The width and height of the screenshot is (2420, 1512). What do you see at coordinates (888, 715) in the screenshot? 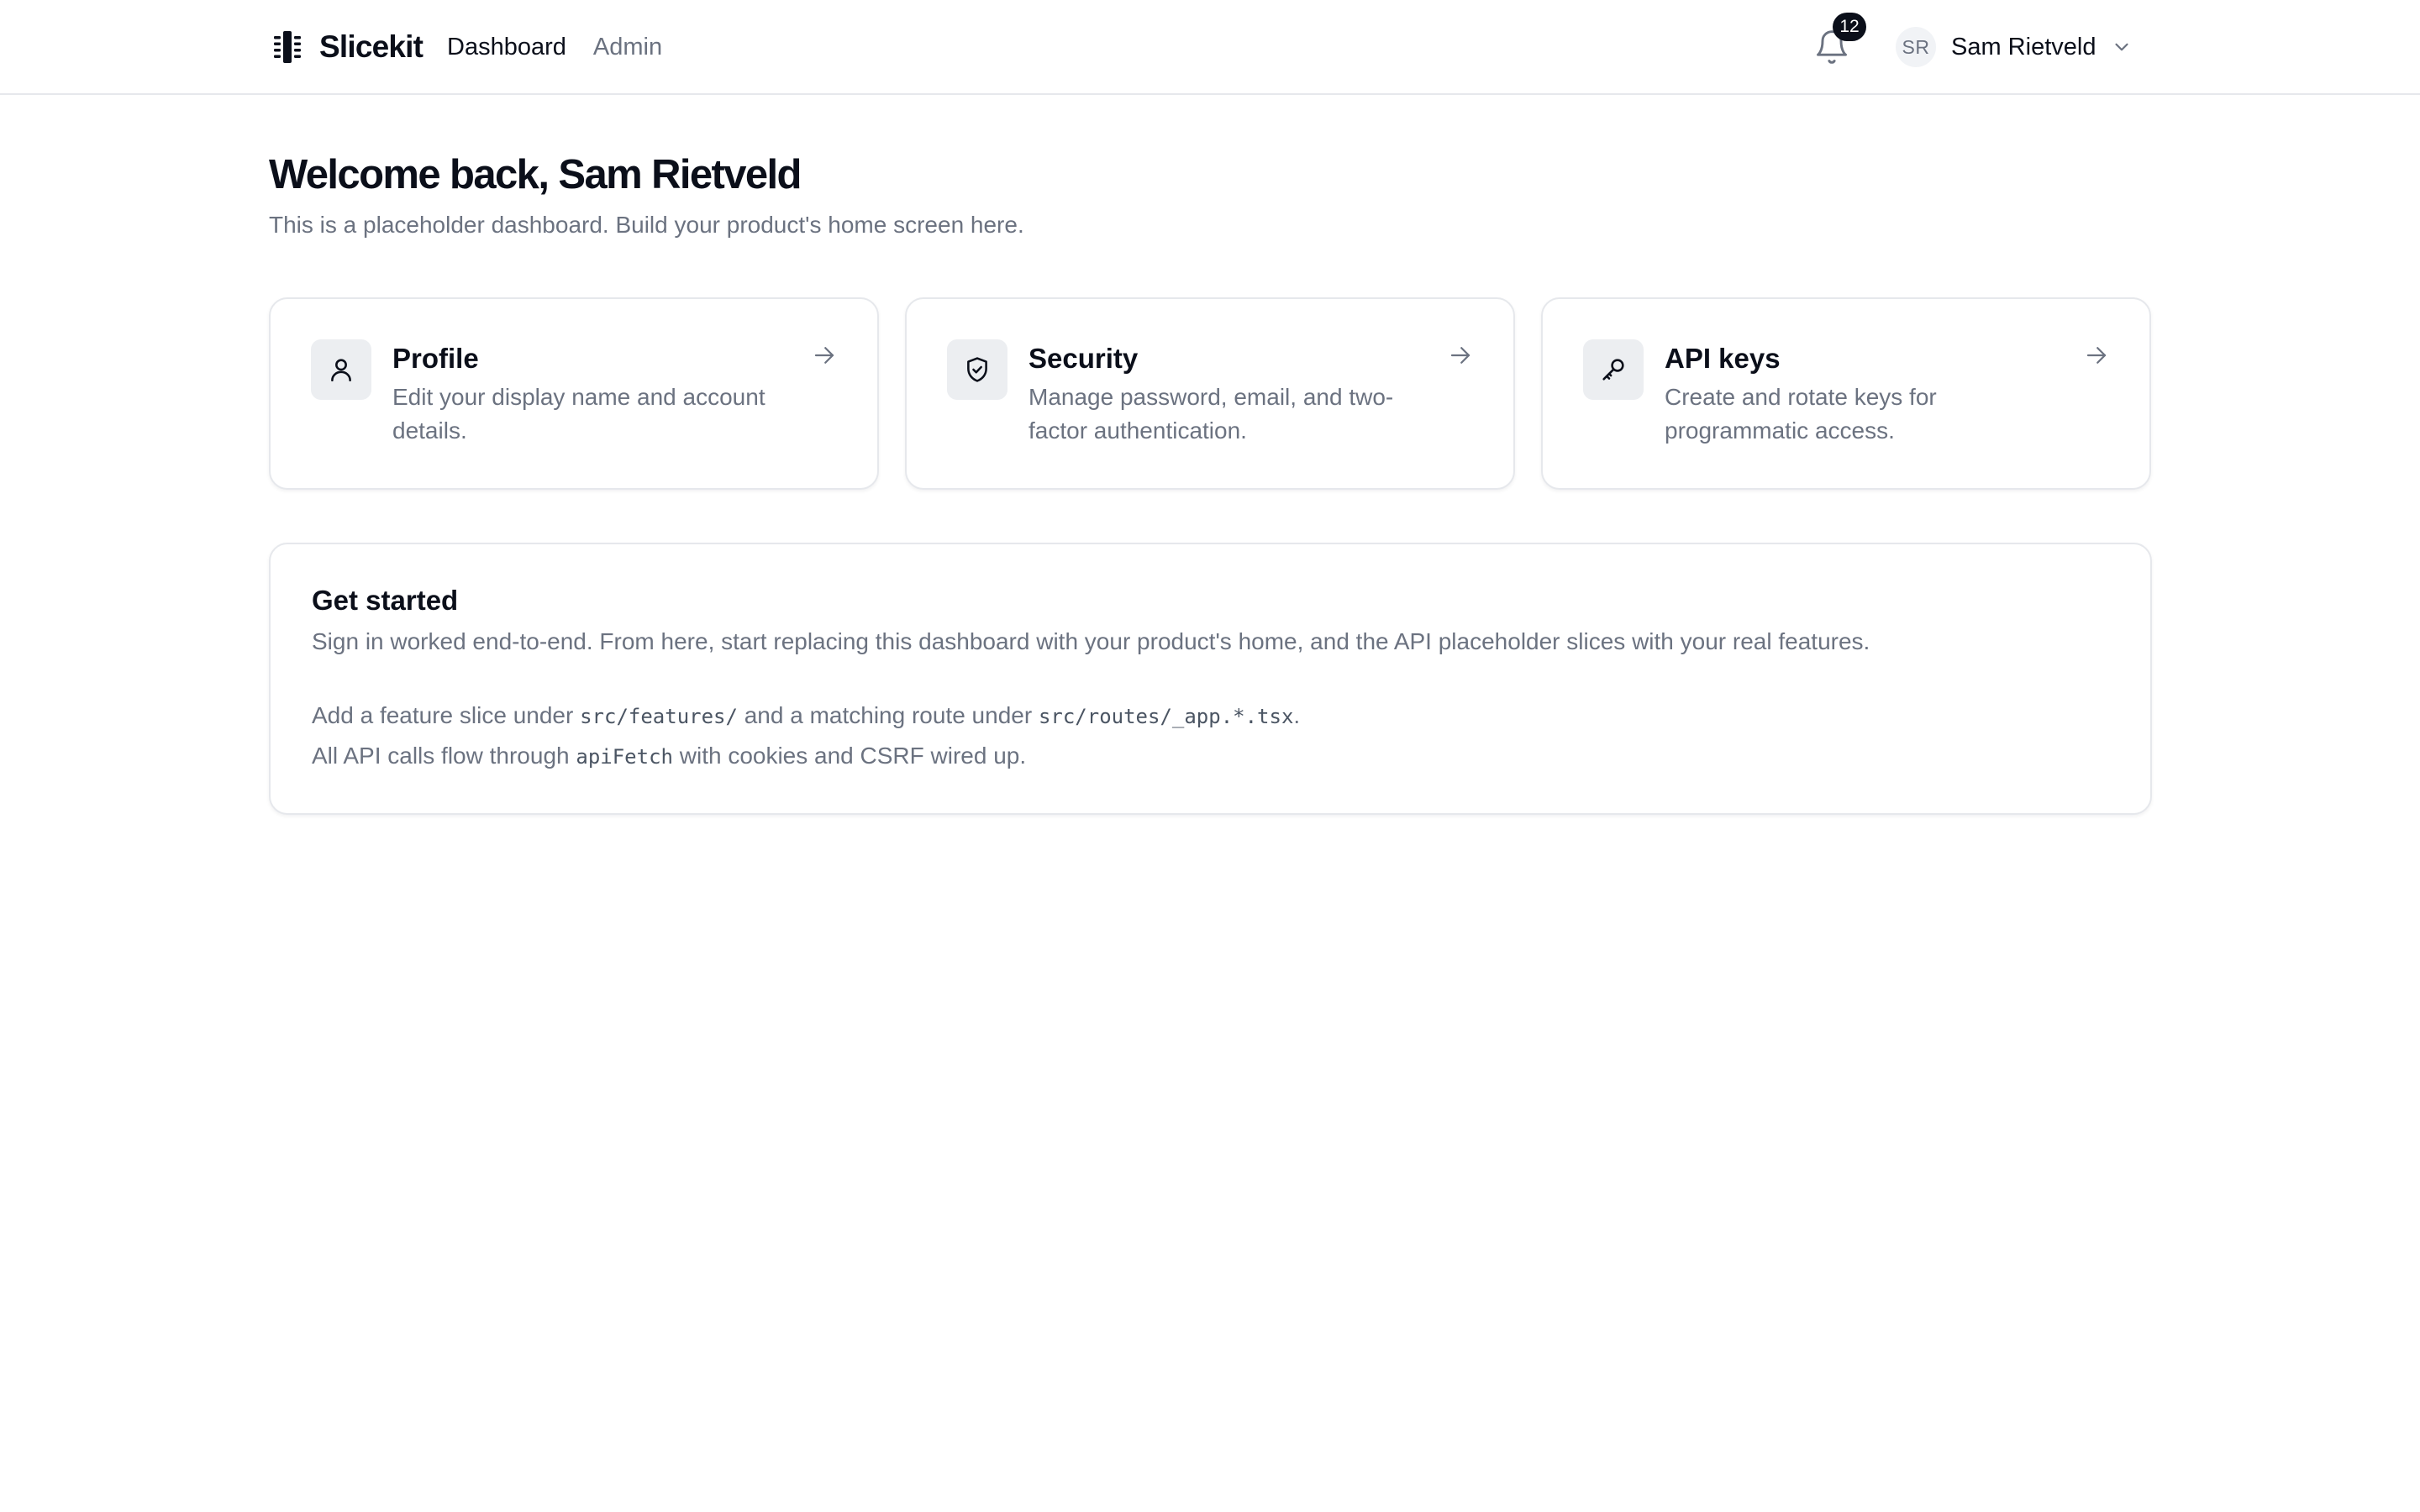
I see `text-segment: and a matching route under` at bounding box center [888, 715].